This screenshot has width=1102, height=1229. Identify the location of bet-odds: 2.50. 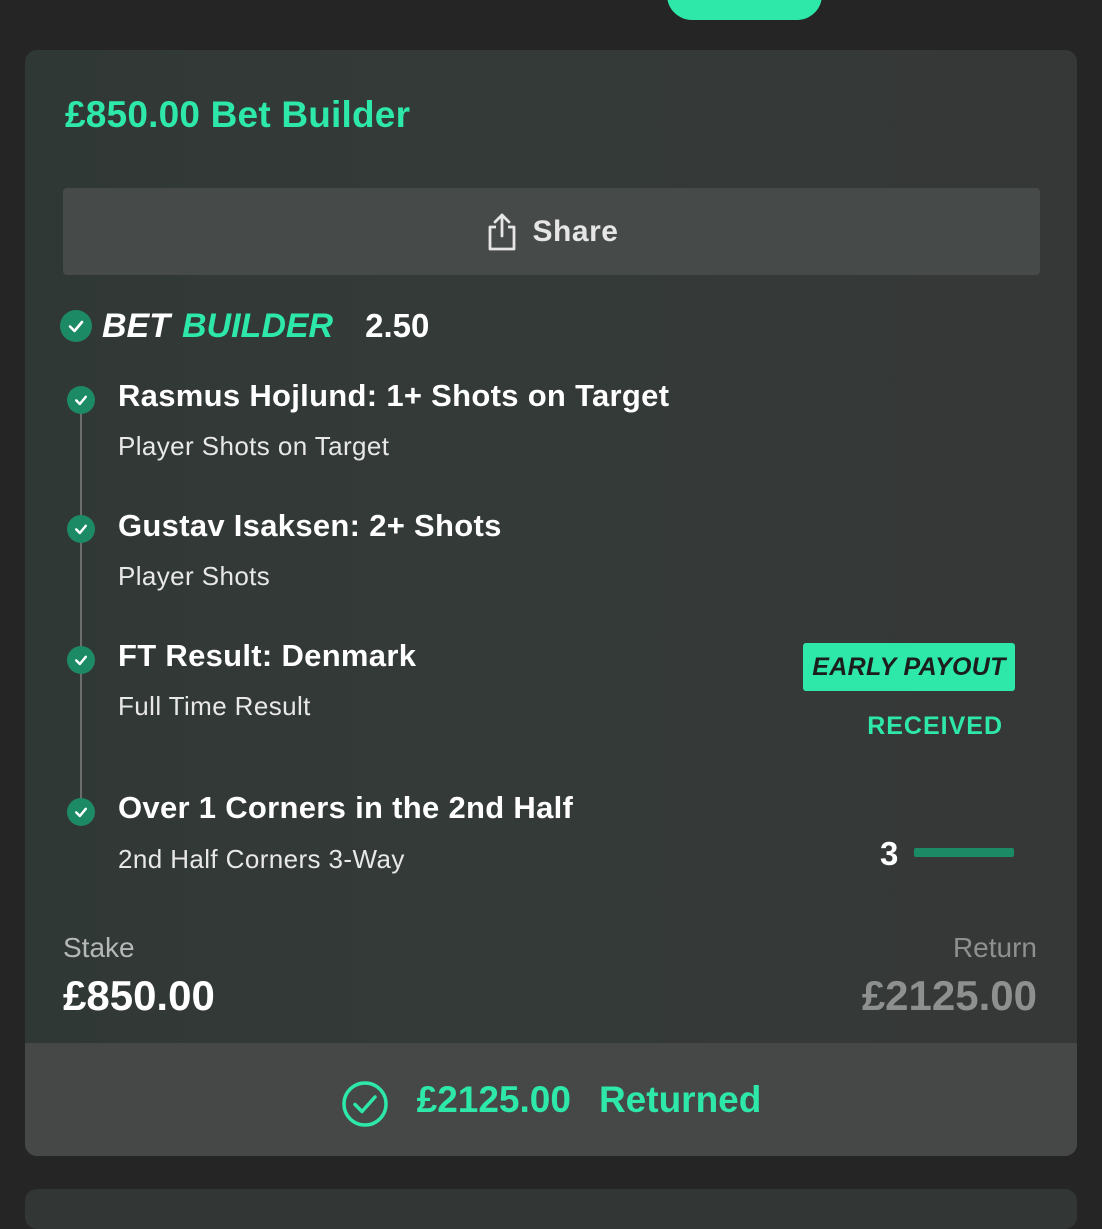
(397, 325).